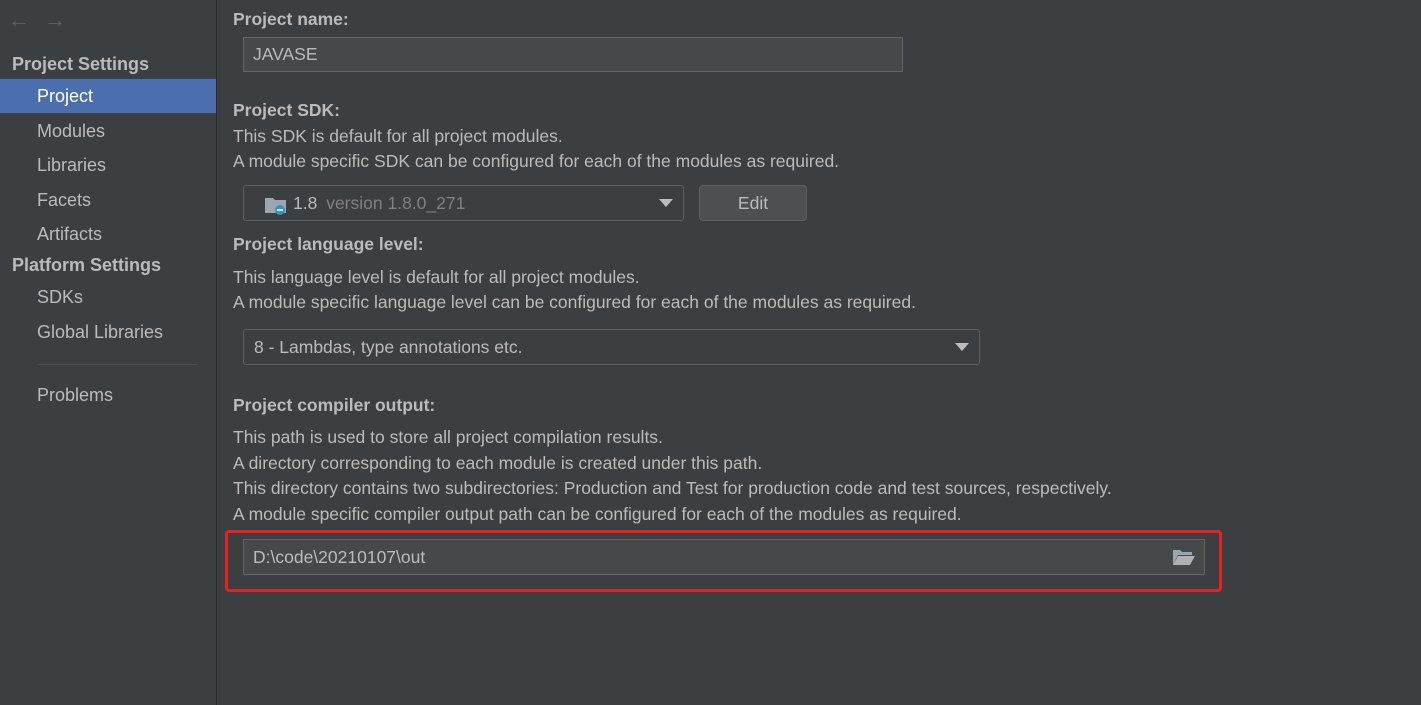 The image size is (1421, 705). I want to click on sidebar-item-project: Project, so click(108, 96).